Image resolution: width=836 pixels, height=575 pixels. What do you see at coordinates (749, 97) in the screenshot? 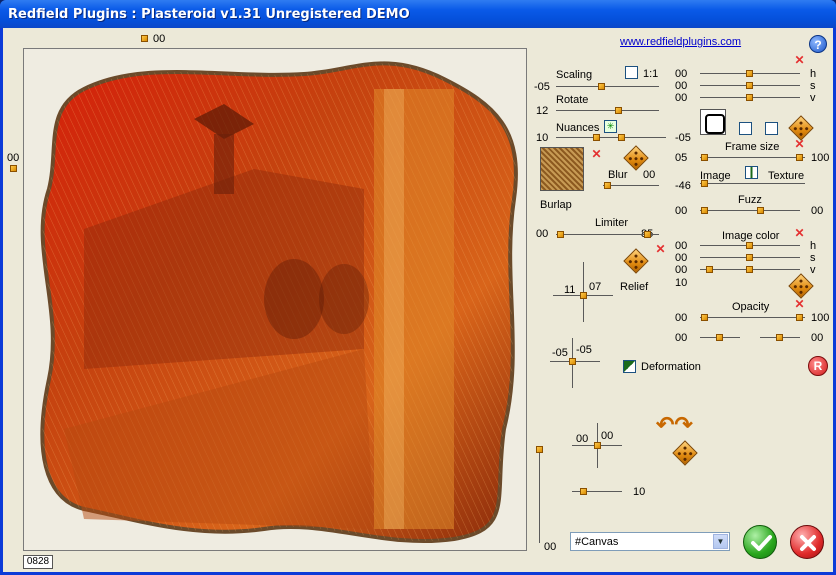
I see `hsv1-v-knob` at bounding box center [749, 97].